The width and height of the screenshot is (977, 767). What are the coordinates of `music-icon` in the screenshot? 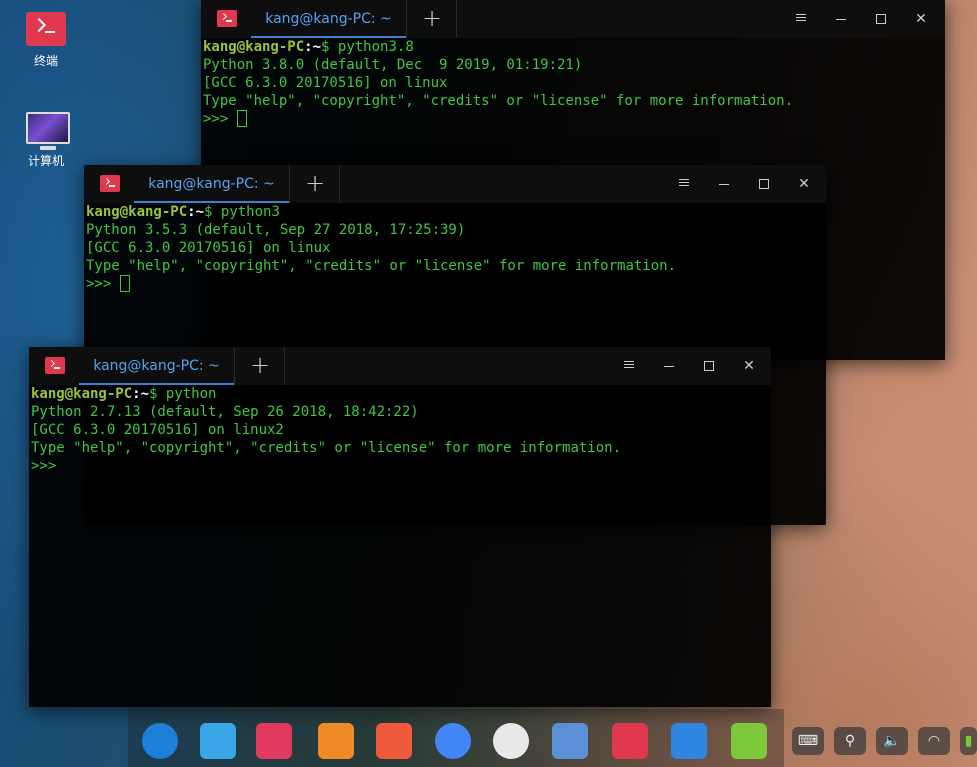 It's located at (749, 741).